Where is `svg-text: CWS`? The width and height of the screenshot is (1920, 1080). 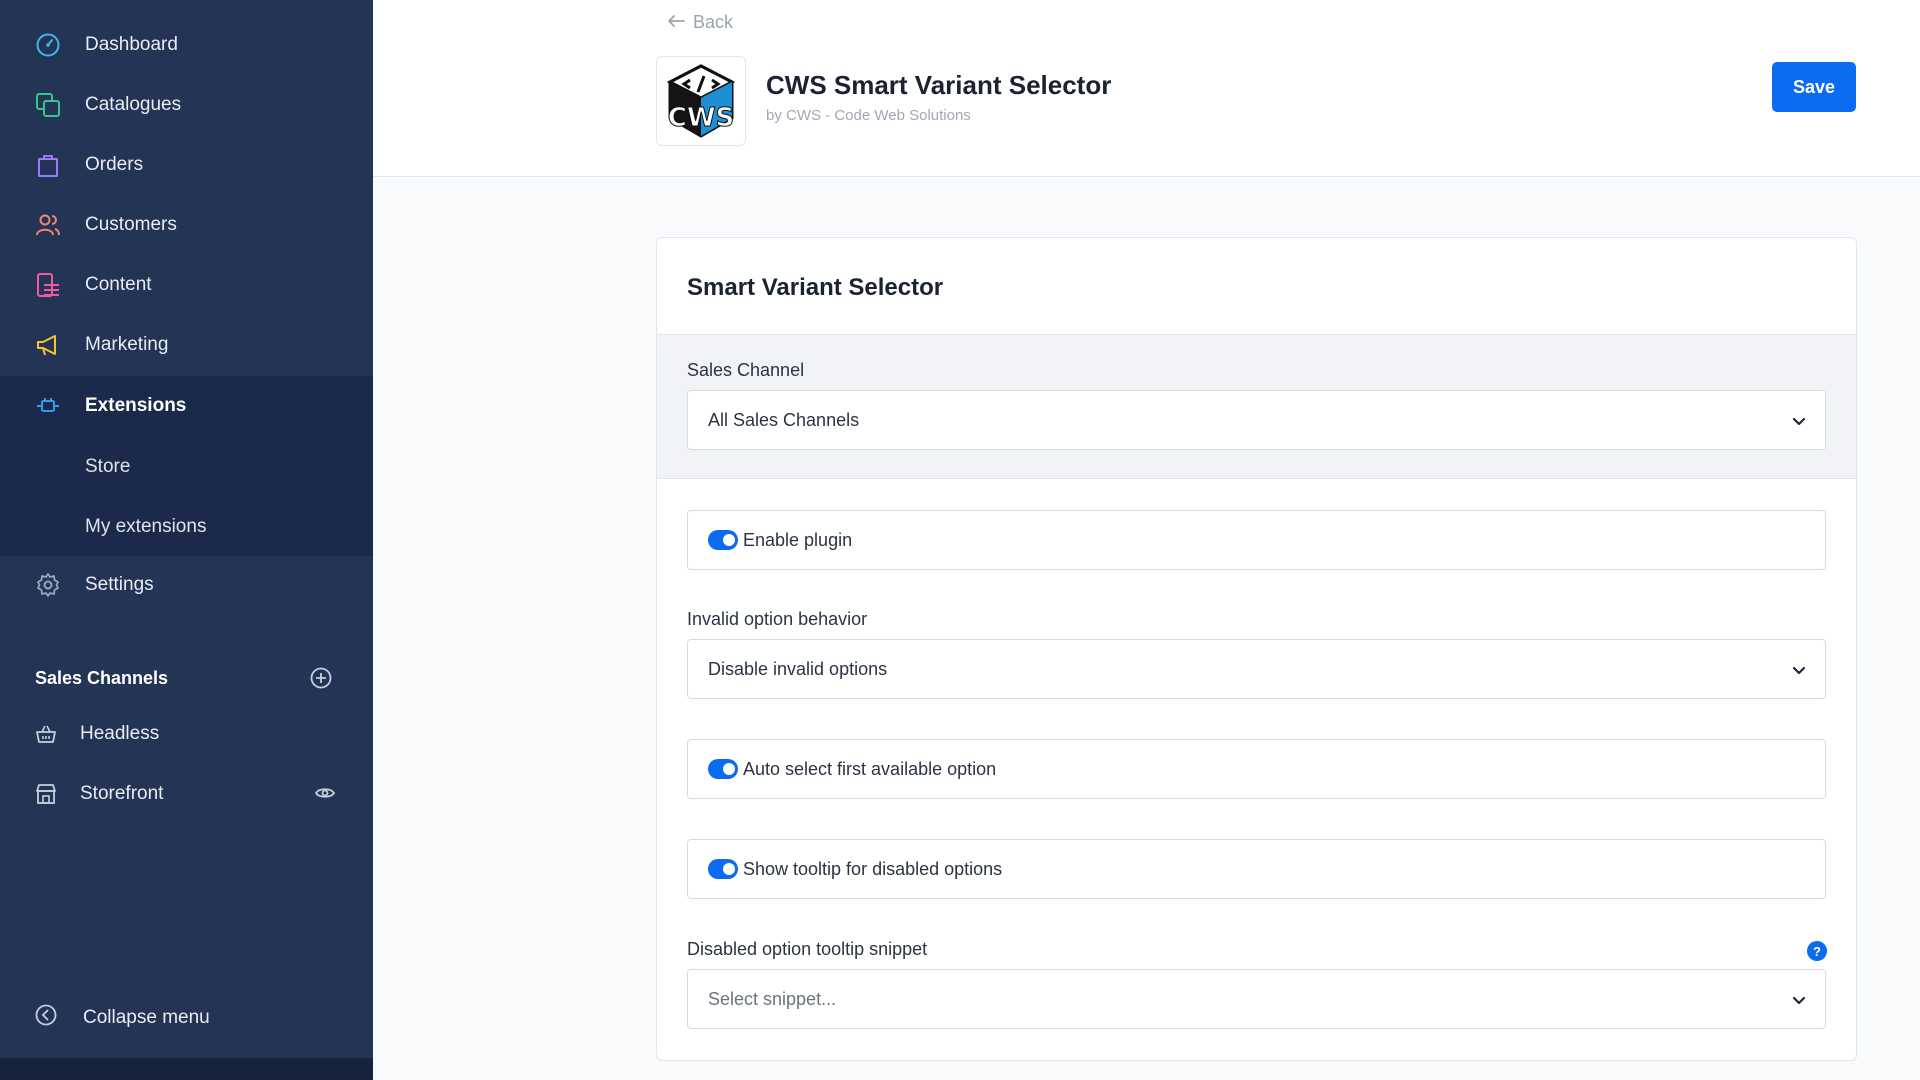
svg-text: CWS is located at coordinates (701, 118).